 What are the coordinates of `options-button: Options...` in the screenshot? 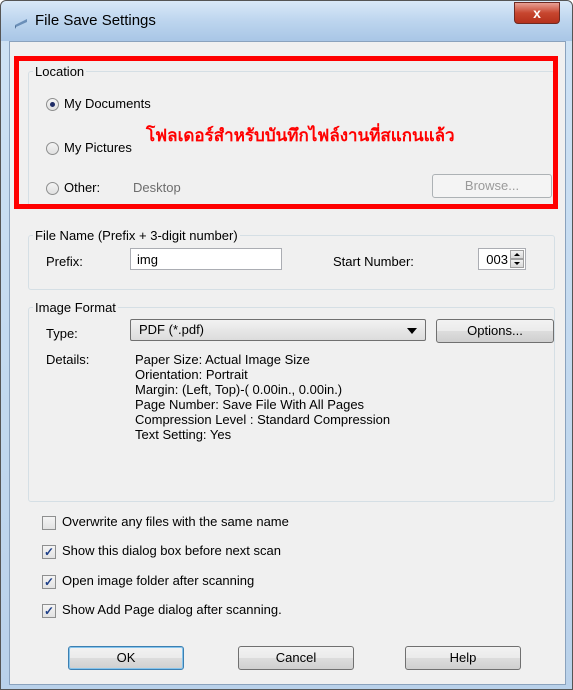 It's located at (495, 331).